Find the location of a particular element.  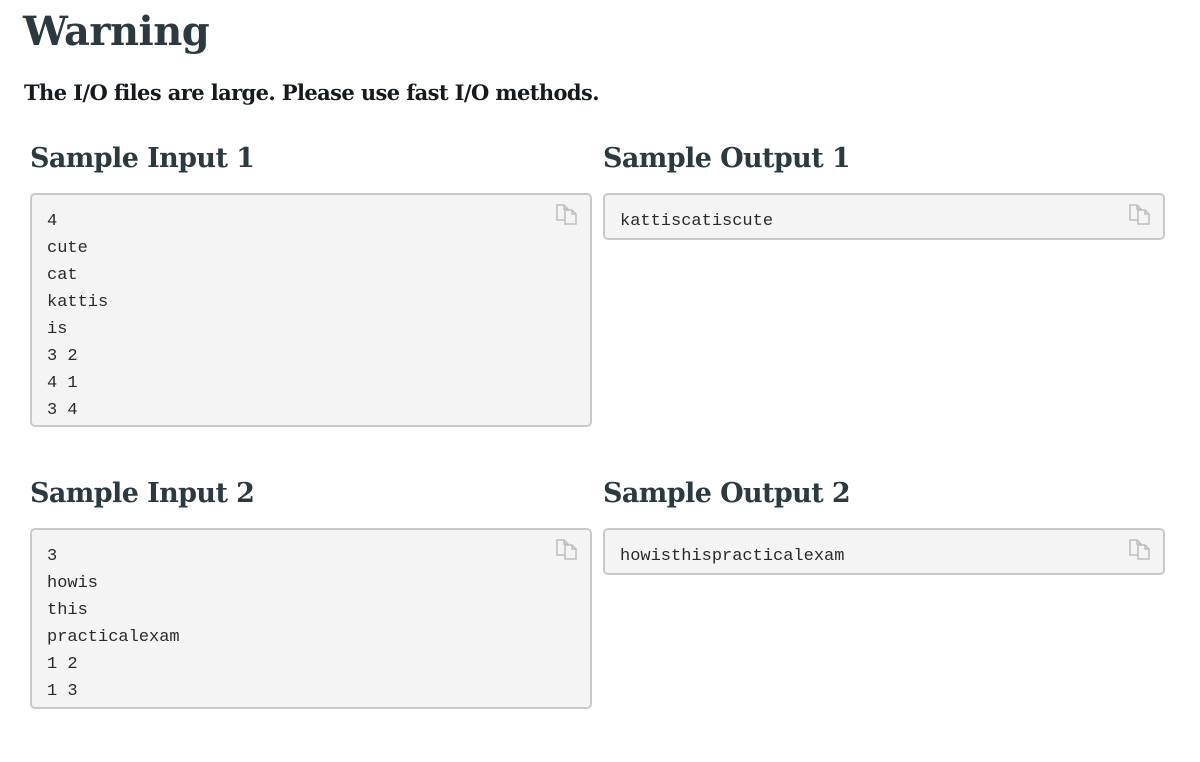

sample-output-2-box: howisthispracticalexam is located at coordinates (884, 551).